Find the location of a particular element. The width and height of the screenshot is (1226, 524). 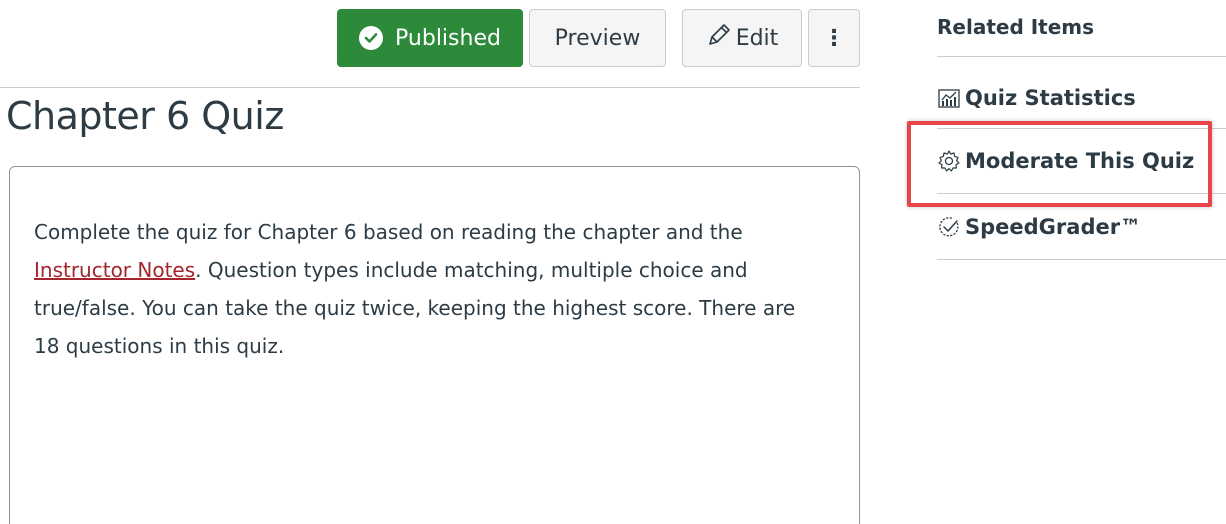

speedgrader-icon is located at coordinates (949, 227).